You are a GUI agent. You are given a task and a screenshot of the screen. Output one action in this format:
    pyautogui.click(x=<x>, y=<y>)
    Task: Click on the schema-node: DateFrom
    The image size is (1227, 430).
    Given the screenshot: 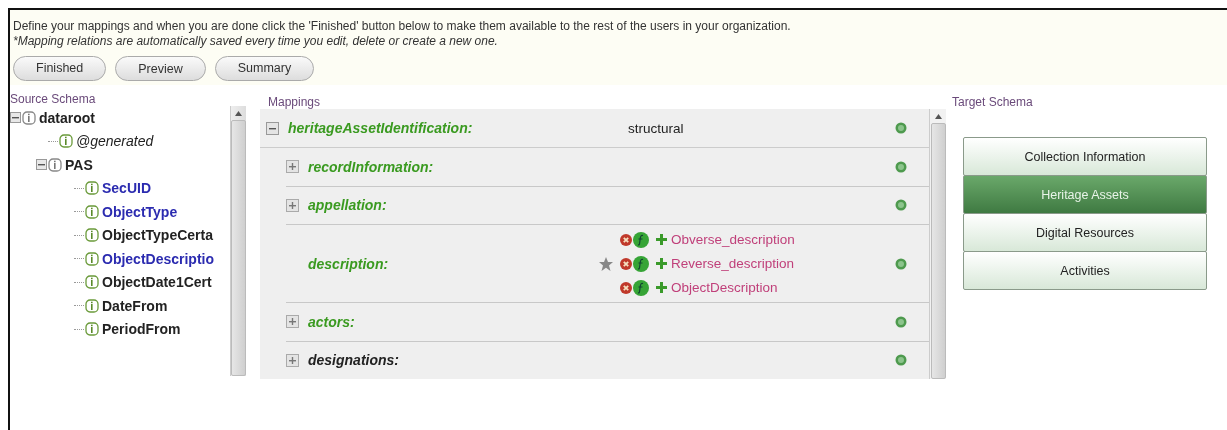 What is the action you would take?
    pyautogui.click(x=135, y=305)
    